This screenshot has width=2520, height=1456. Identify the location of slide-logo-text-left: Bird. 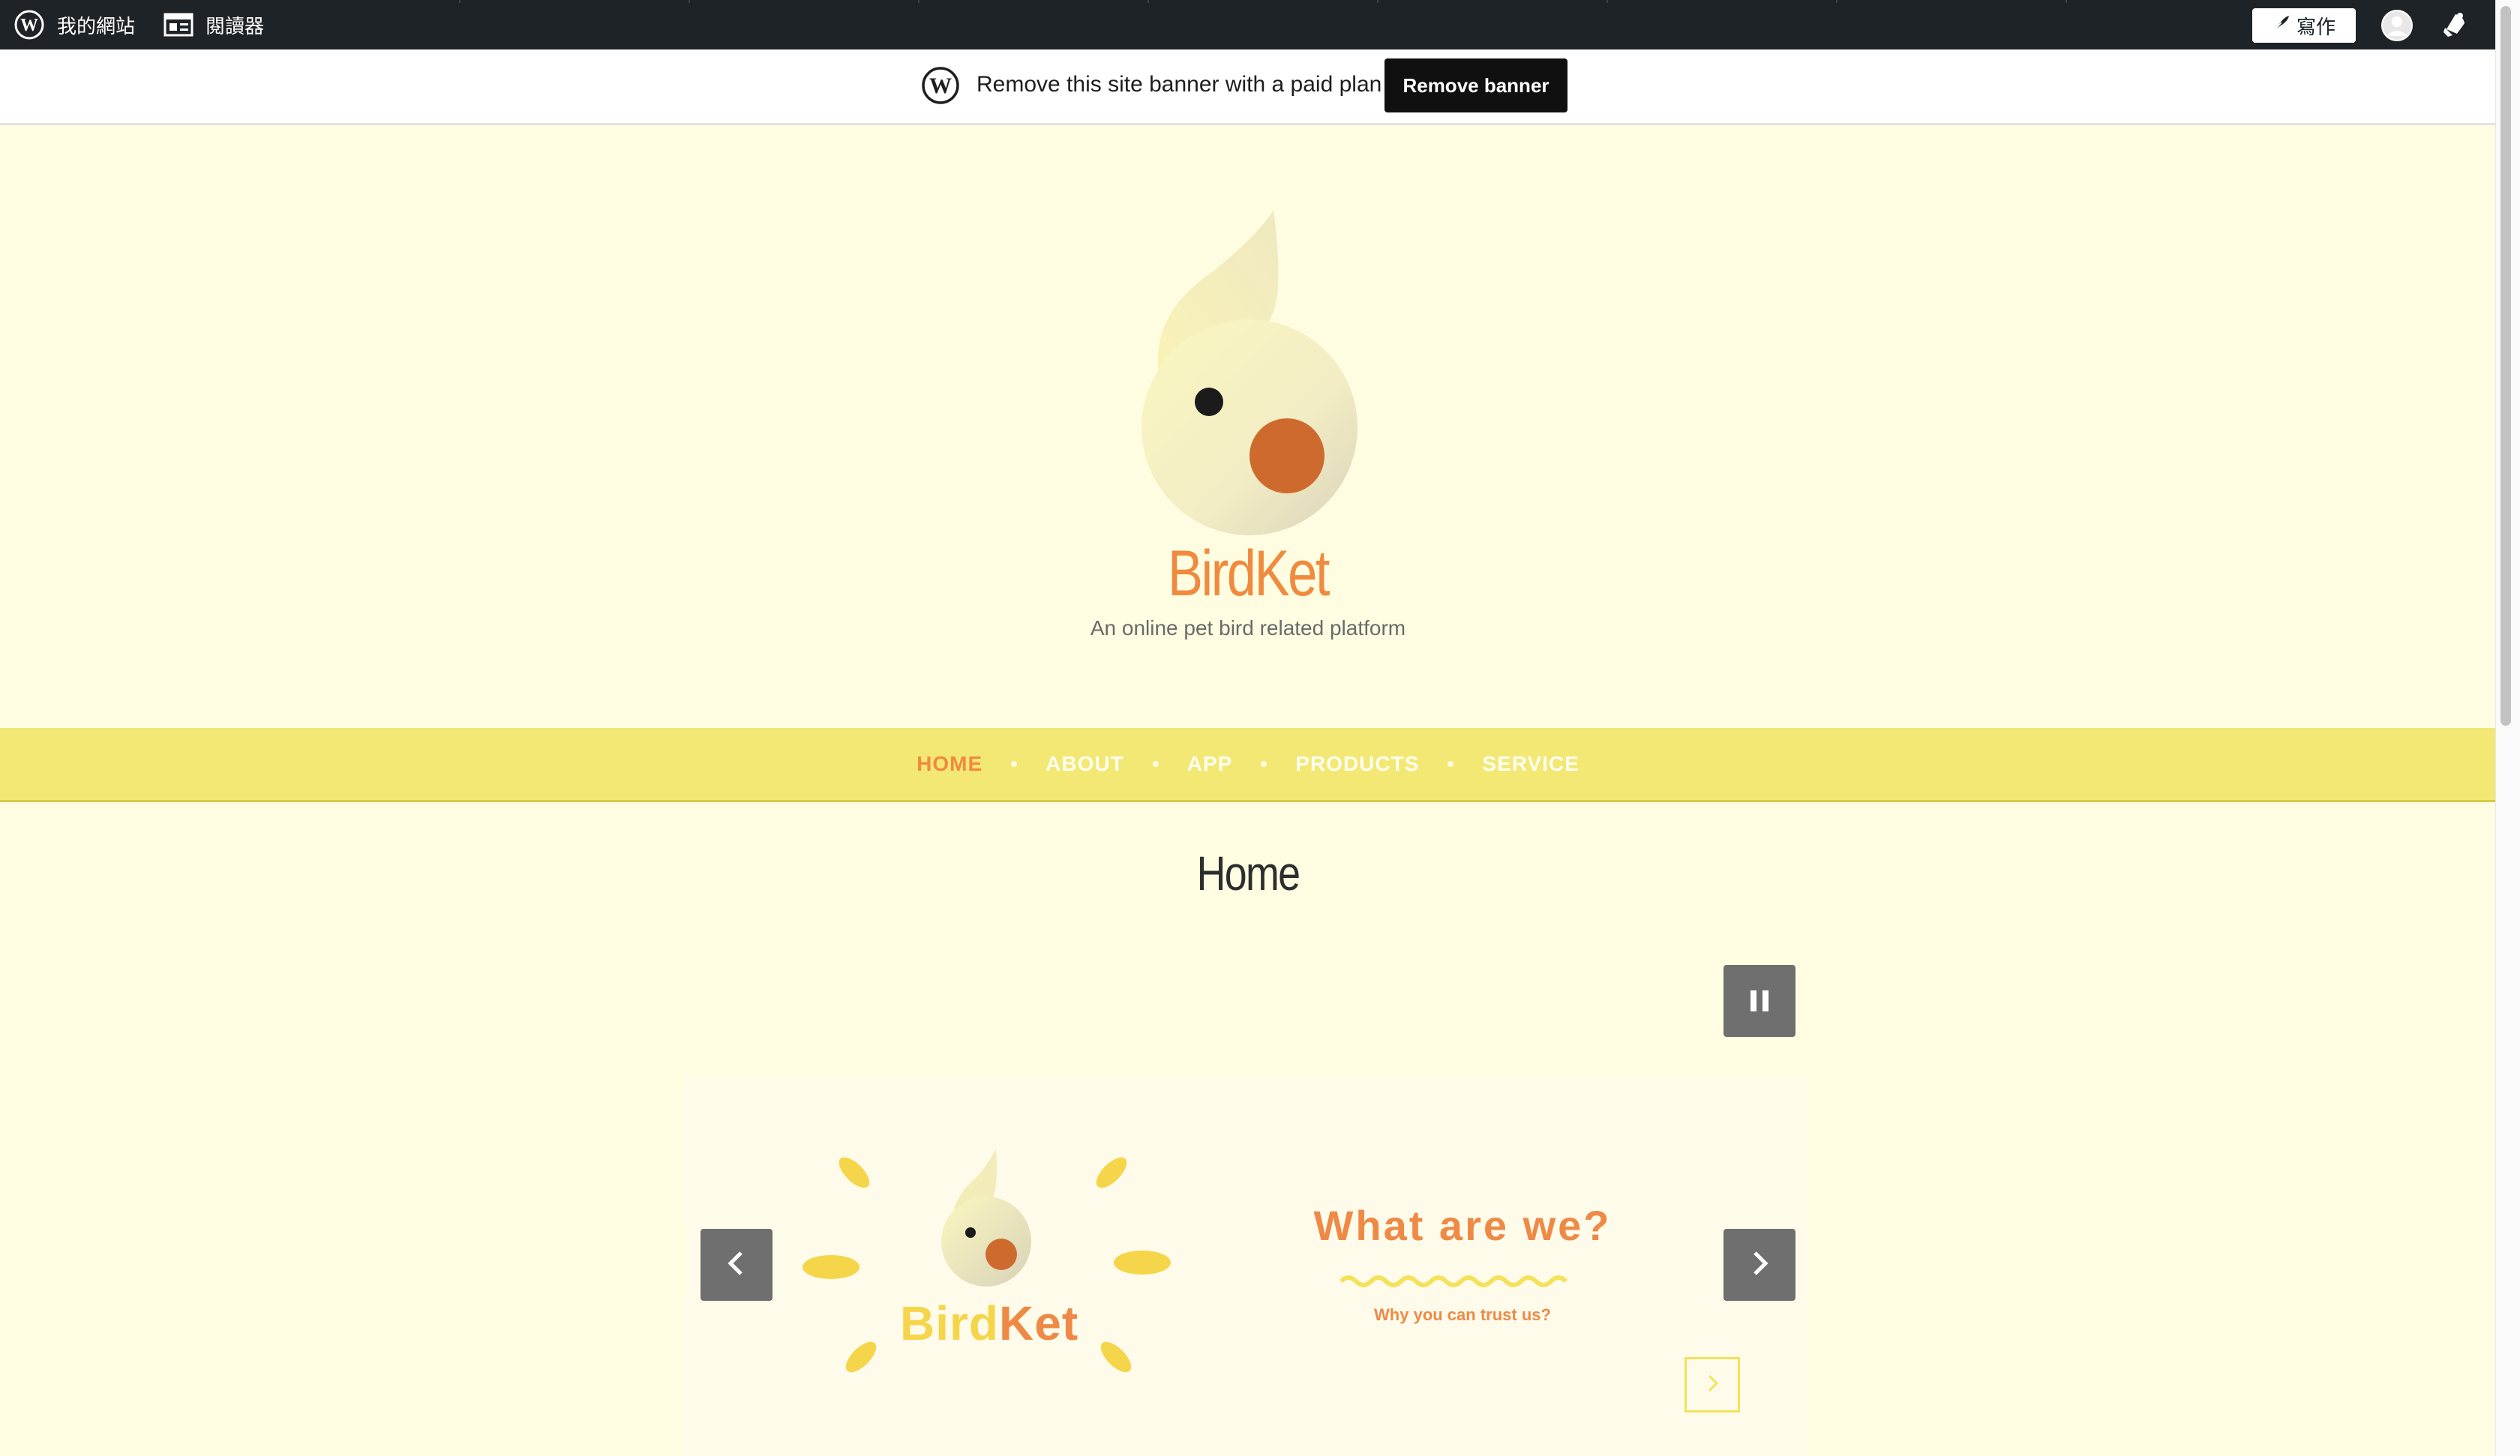
(949, 1323).